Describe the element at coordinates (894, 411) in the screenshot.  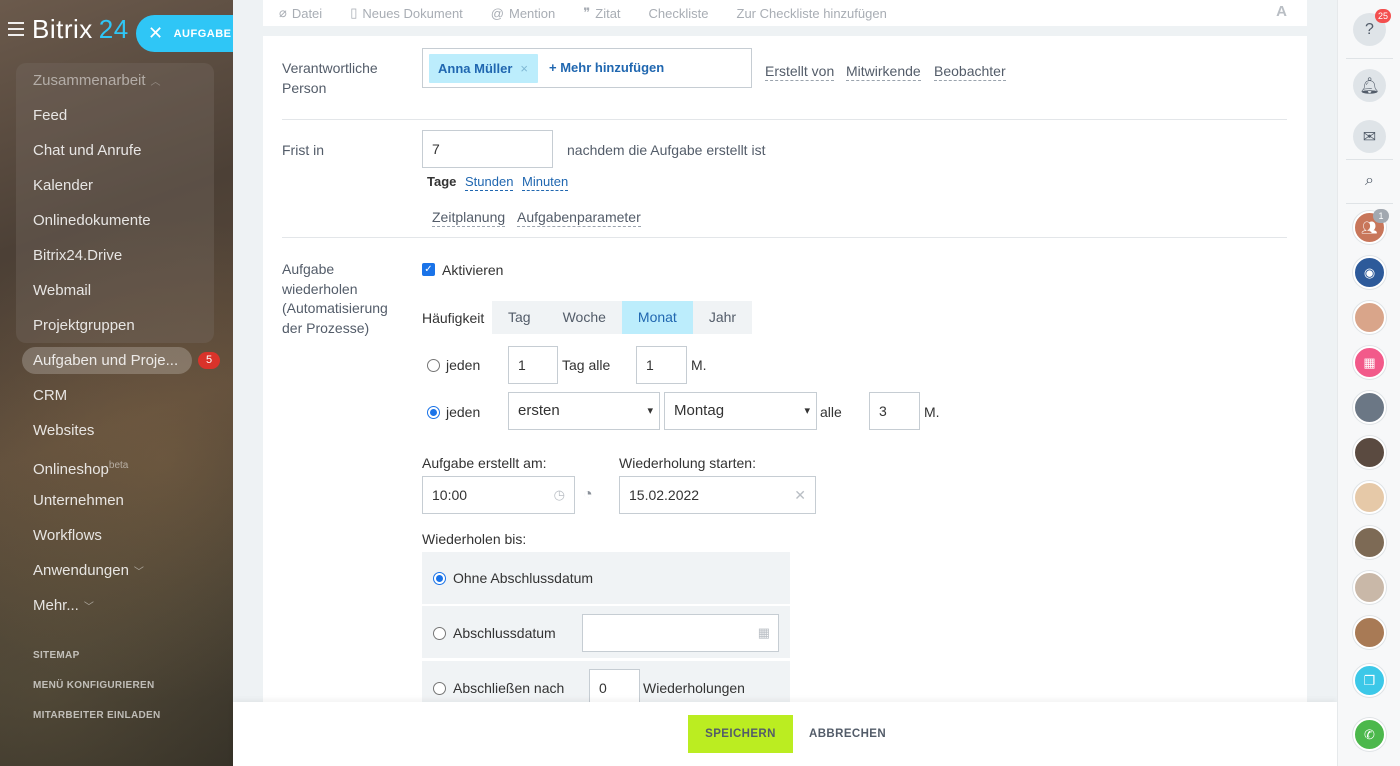
I see `option-2-months-input: 3` at that location.